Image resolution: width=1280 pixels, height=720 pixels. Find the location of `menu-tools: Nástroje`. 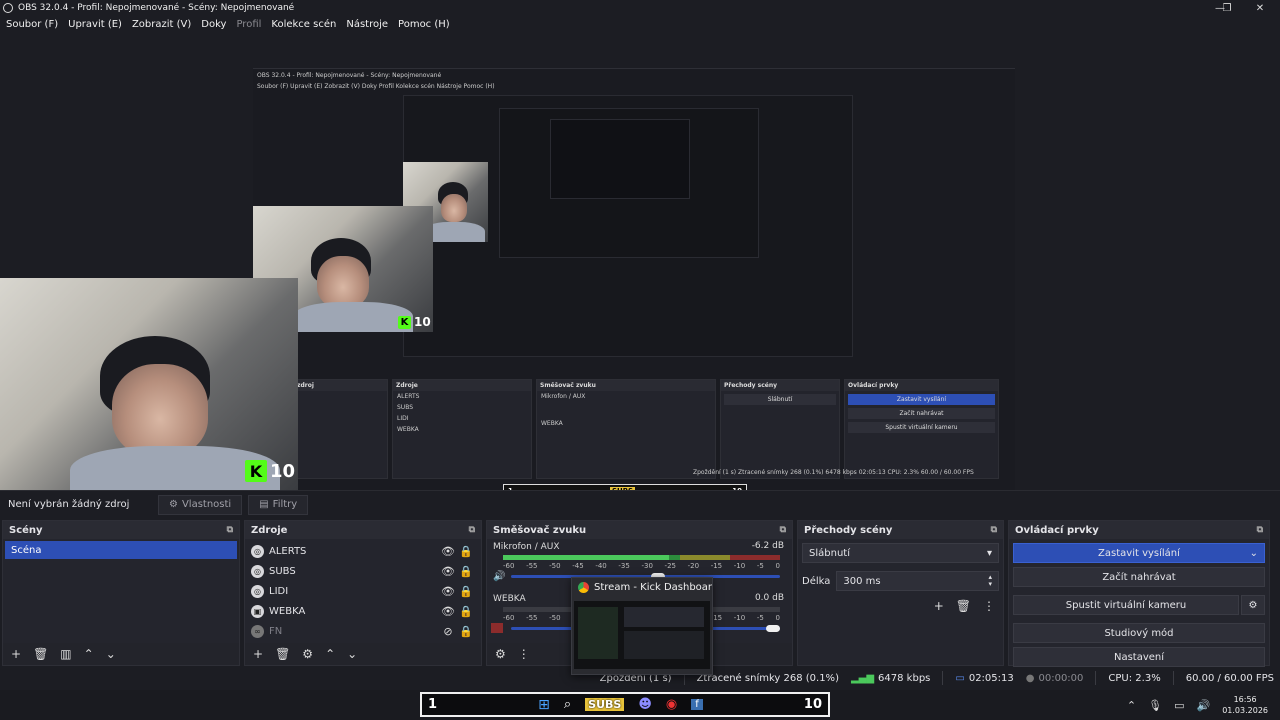

menu-tools: Nástroje is located at coordinates (367, 24).